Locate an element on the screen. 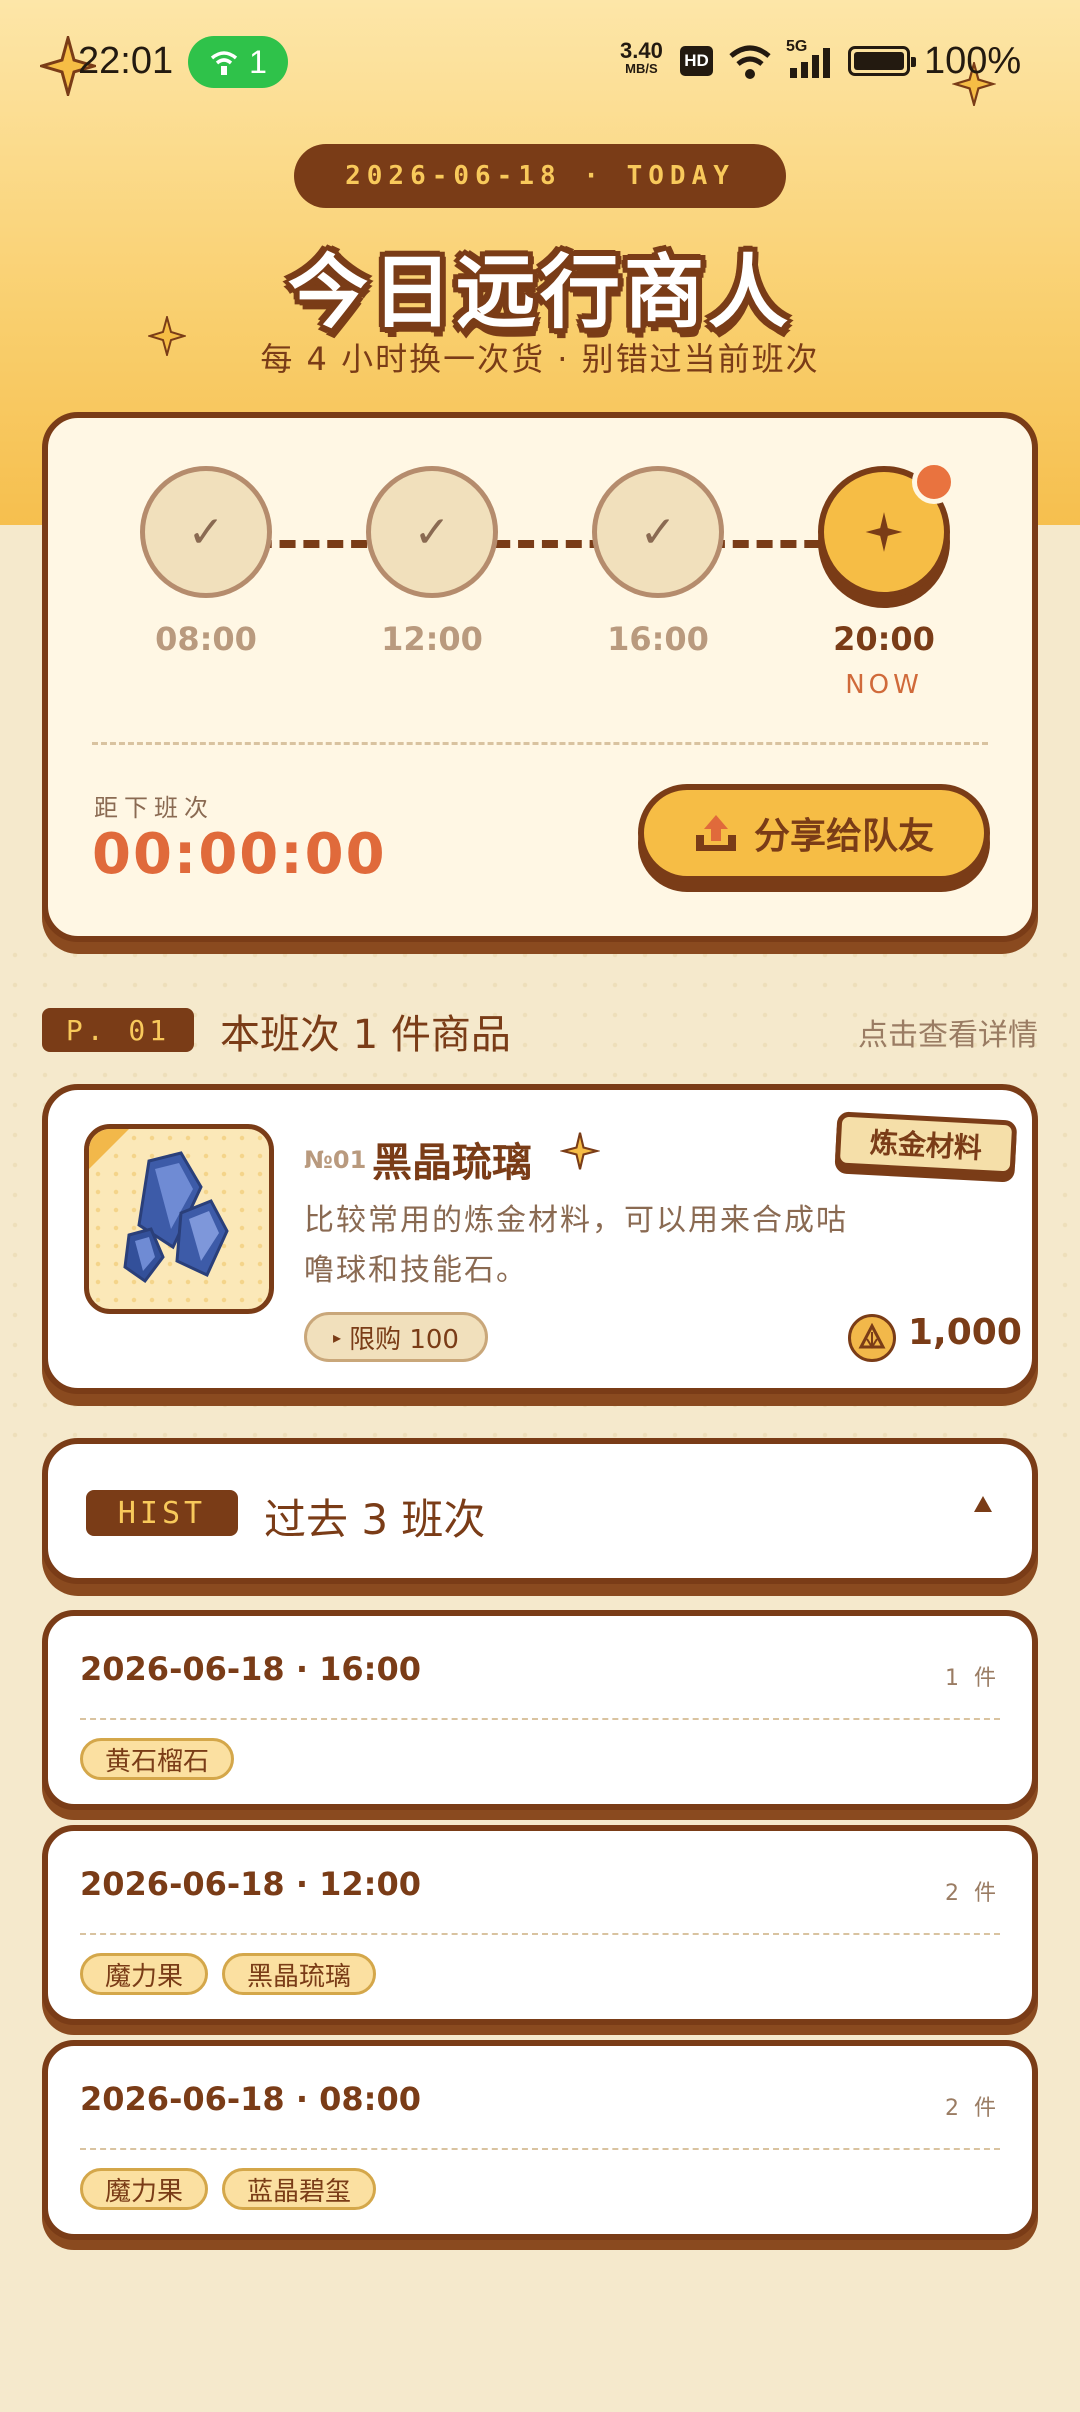  wifi-hotspot-icon is located at coordinates (224, 63).